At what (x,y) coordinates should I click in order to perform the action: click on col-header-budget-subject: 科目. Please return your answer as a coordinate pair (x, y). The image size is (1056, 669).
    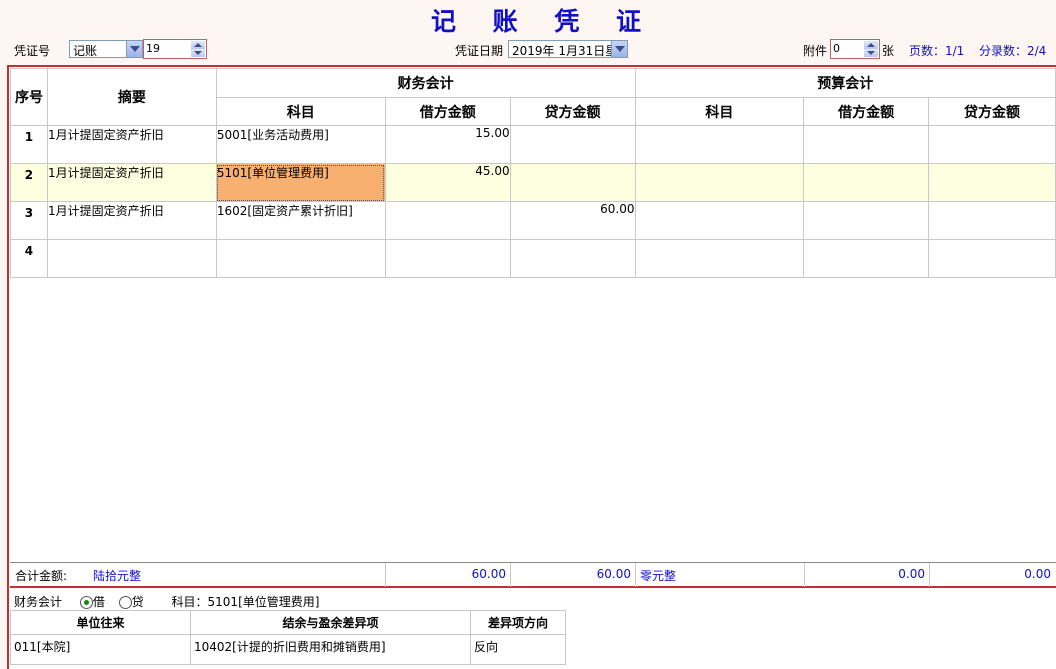
    Looking at the image, I should click on (719, 111).